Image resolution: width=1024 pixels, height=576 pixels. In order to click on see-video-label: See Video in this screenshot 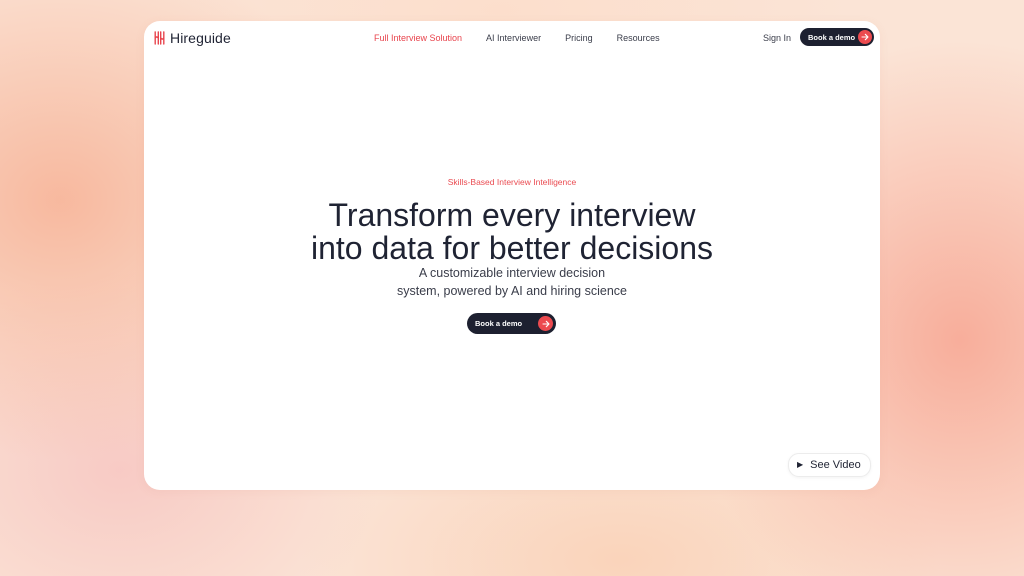, I will do `click(835, 465)`.